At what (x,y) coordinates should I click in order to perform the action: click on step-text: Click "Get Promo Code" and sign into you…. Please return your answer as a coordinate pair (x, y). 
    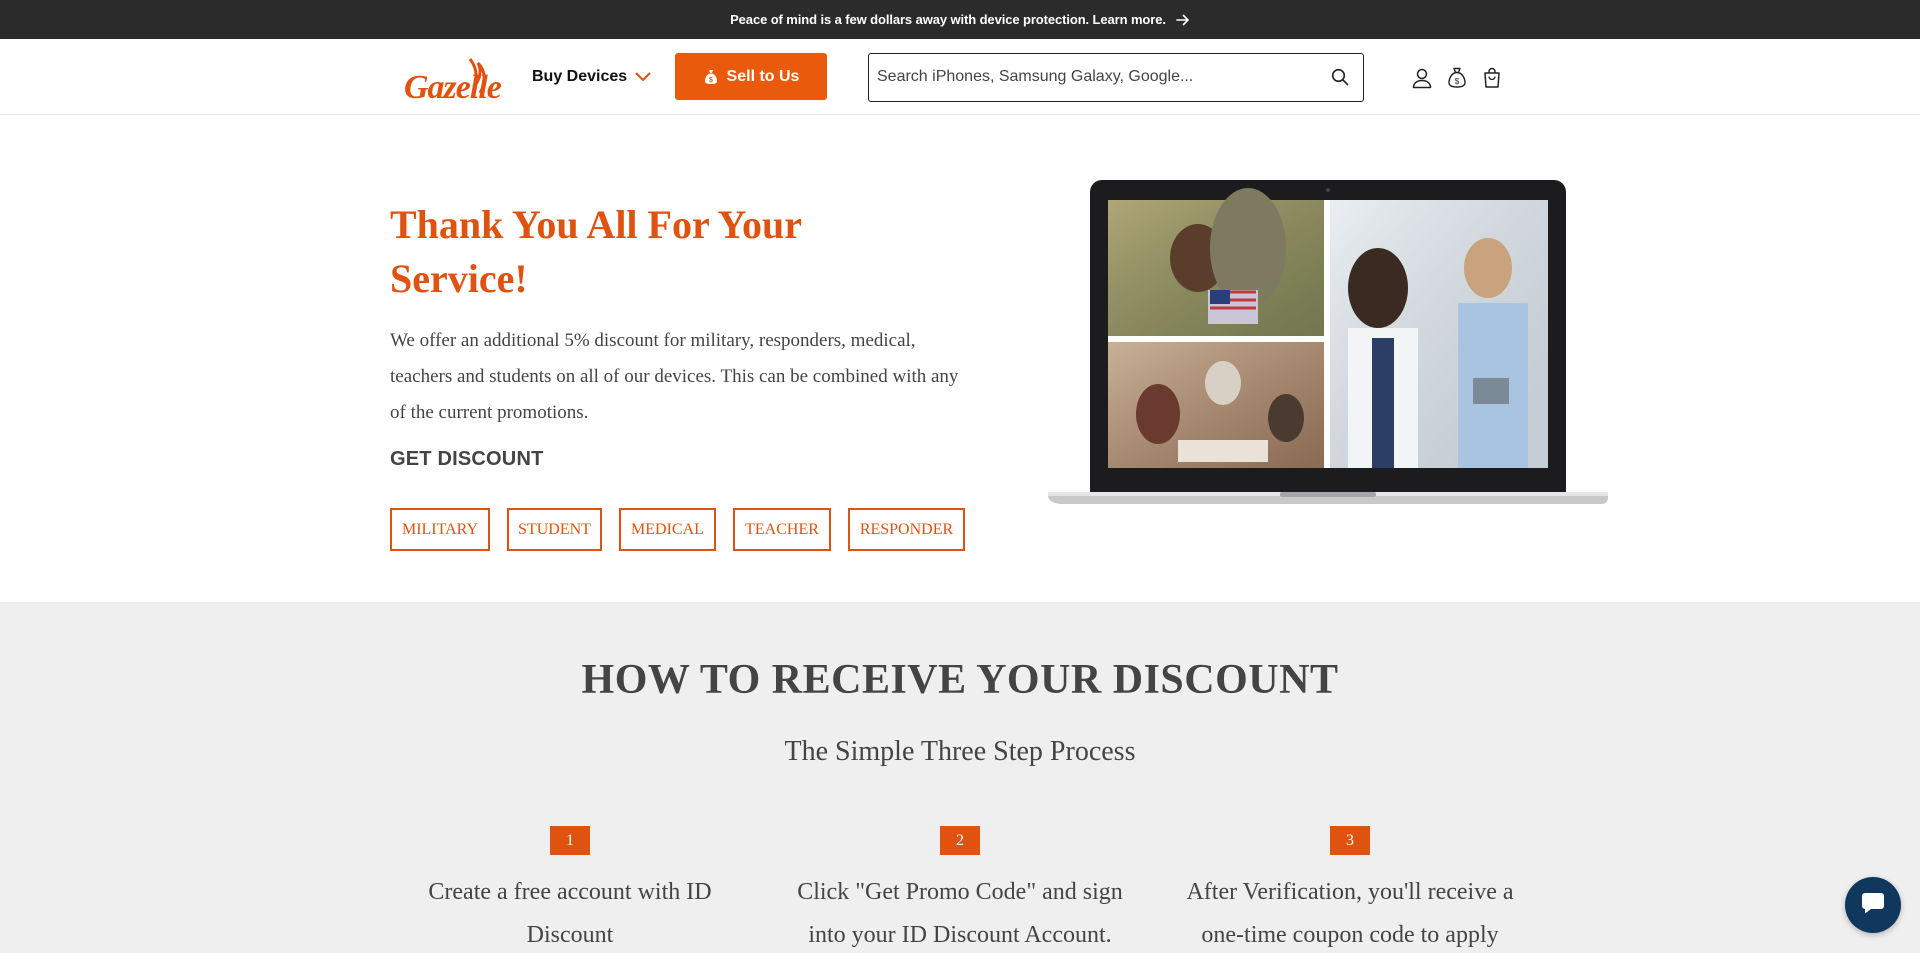
    Looking at the image, I should click on (960, 913).